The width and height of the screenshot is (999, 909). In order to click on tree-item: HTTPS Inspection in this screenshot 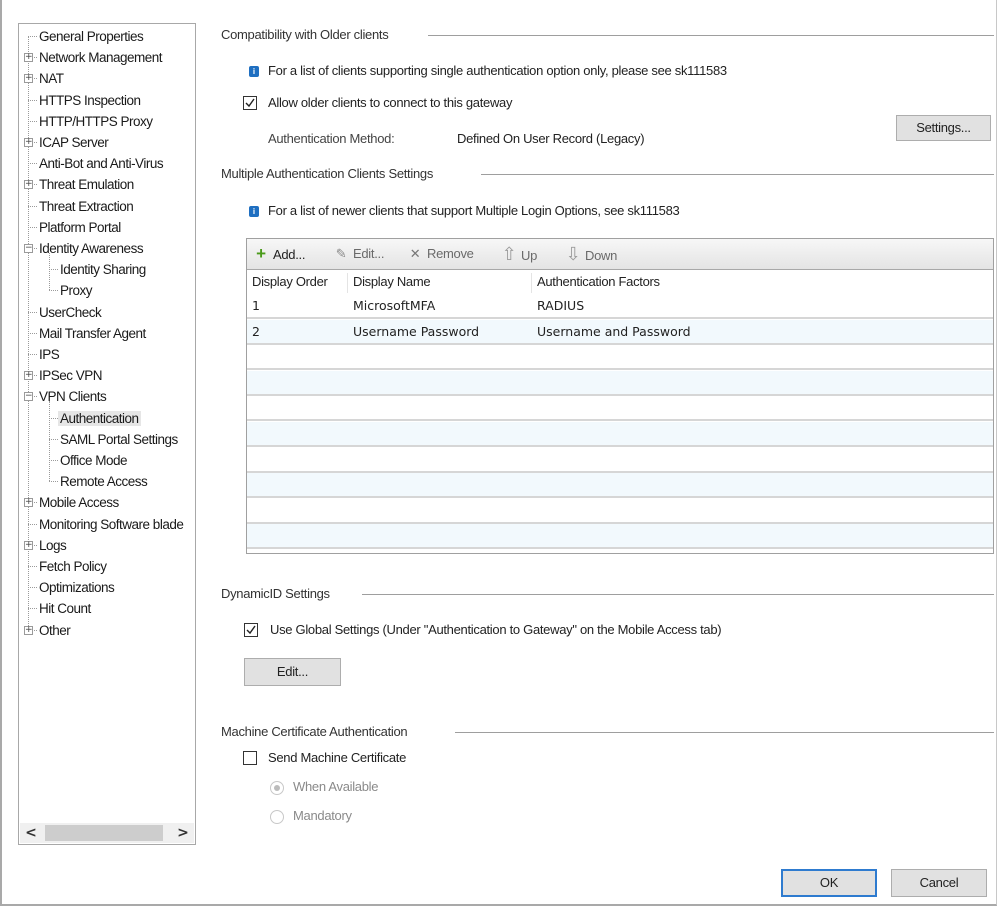, I will do `click(90, 100)`.